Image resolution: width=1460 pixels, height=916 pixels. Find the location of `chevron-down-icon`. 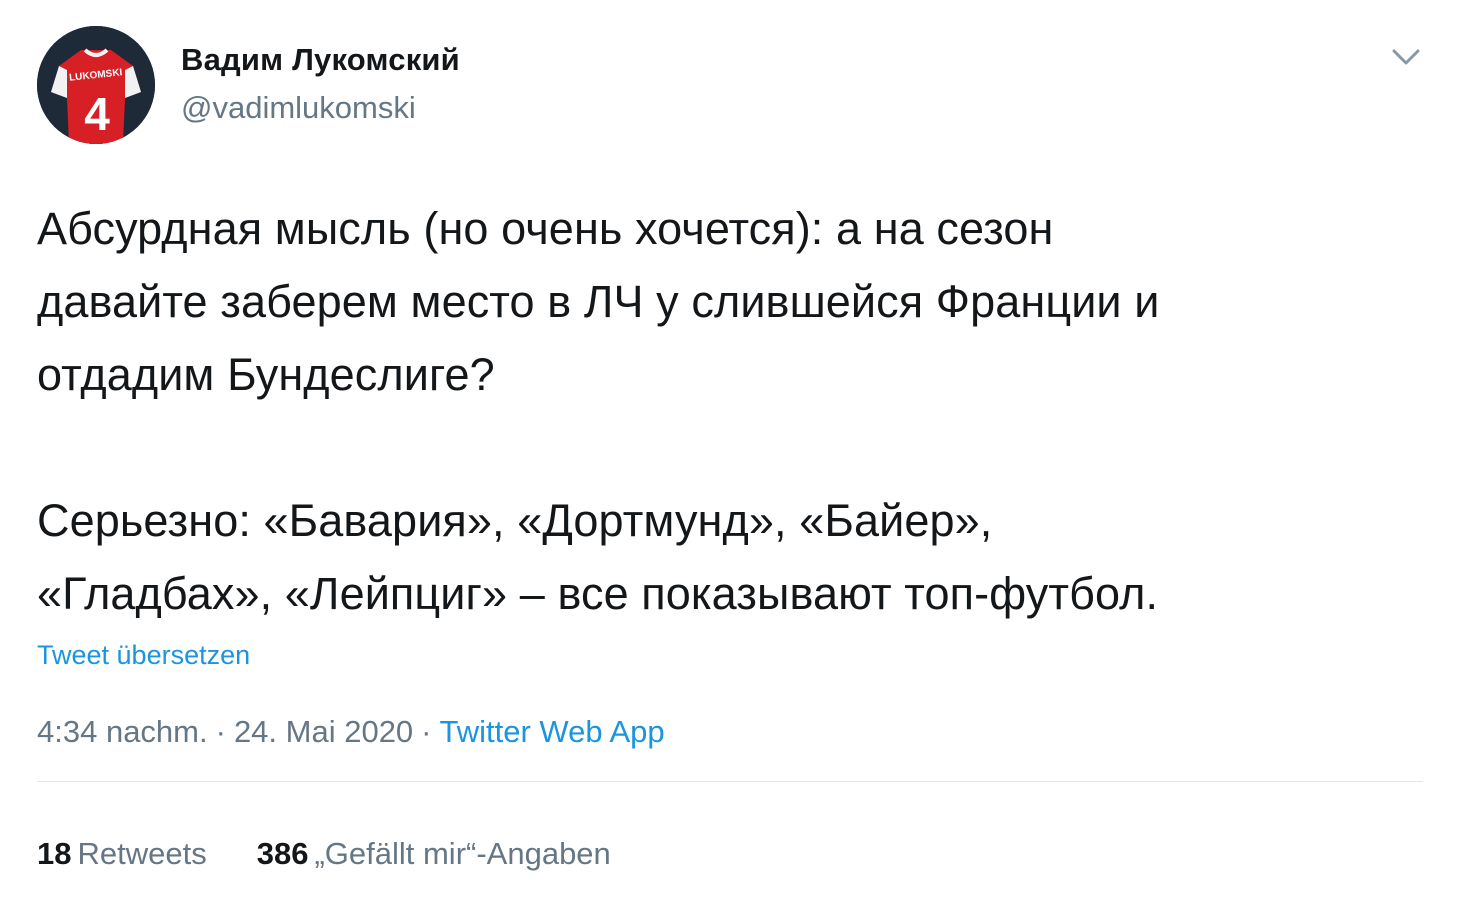

chevron-down-icon is located at coordinates (1406, 57).